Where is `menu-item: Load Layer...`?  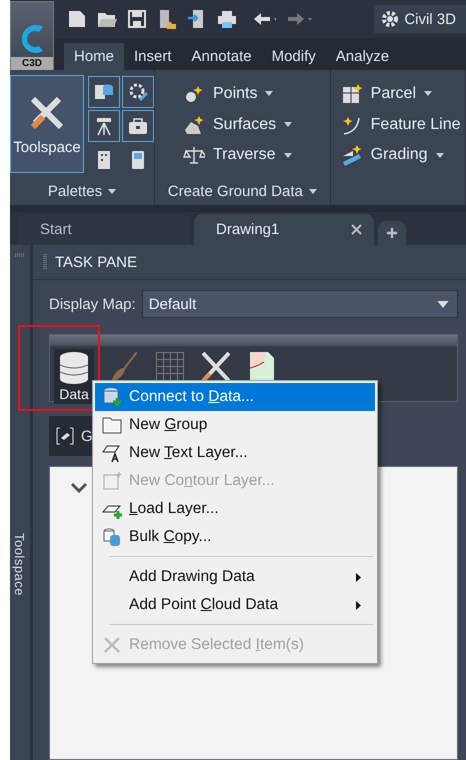
menu-item: Load Layer... is located at coordinates (235, 509).